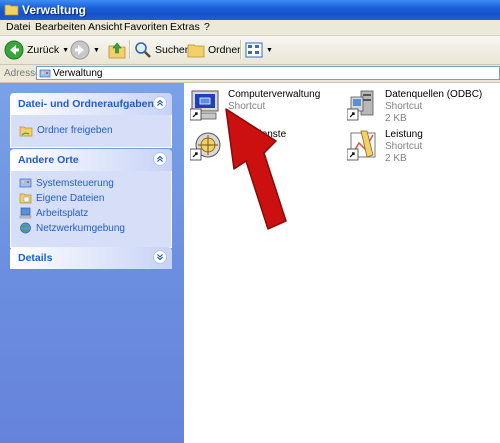 The width and height of the screenshot is (500, 443). I want to click on folders-label: Ordner, so click(224, 50).